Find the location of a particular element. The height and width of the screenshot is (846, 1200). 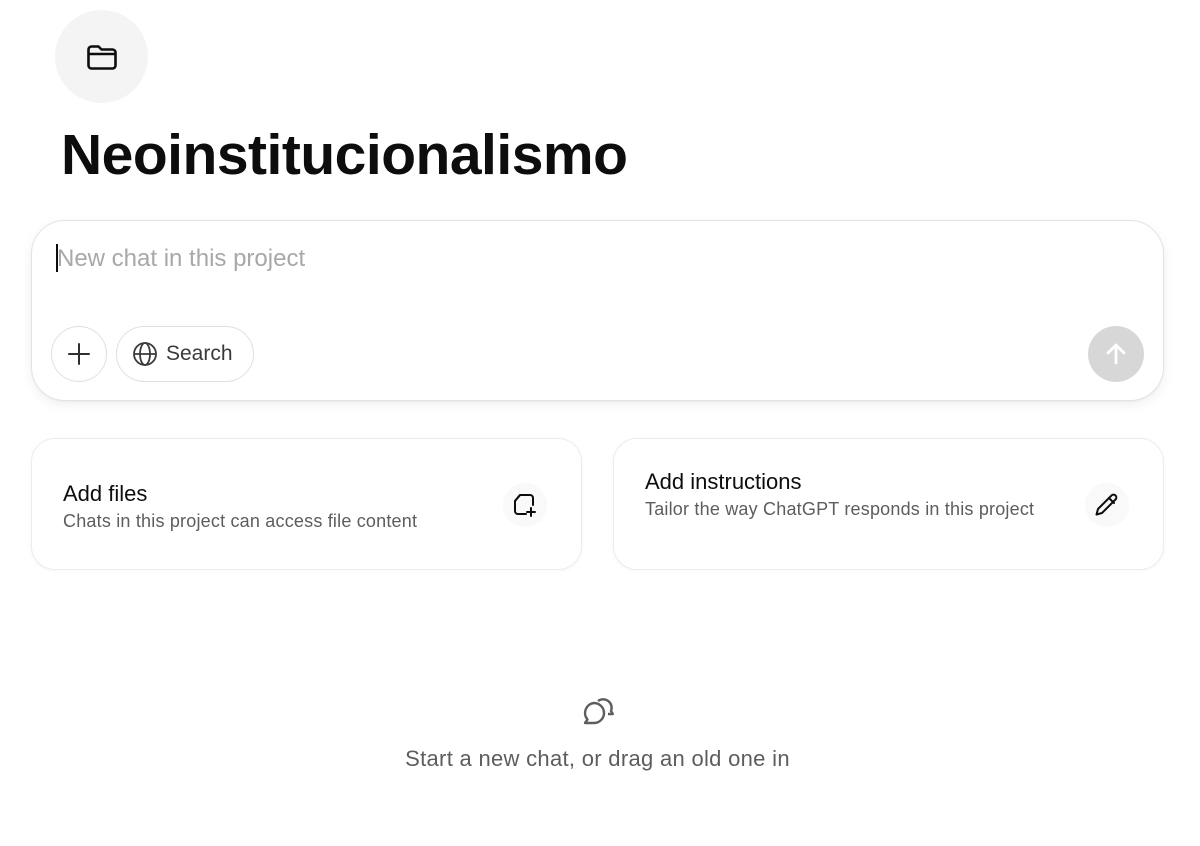

pencil-icon is located at coordinates (1106, 504).